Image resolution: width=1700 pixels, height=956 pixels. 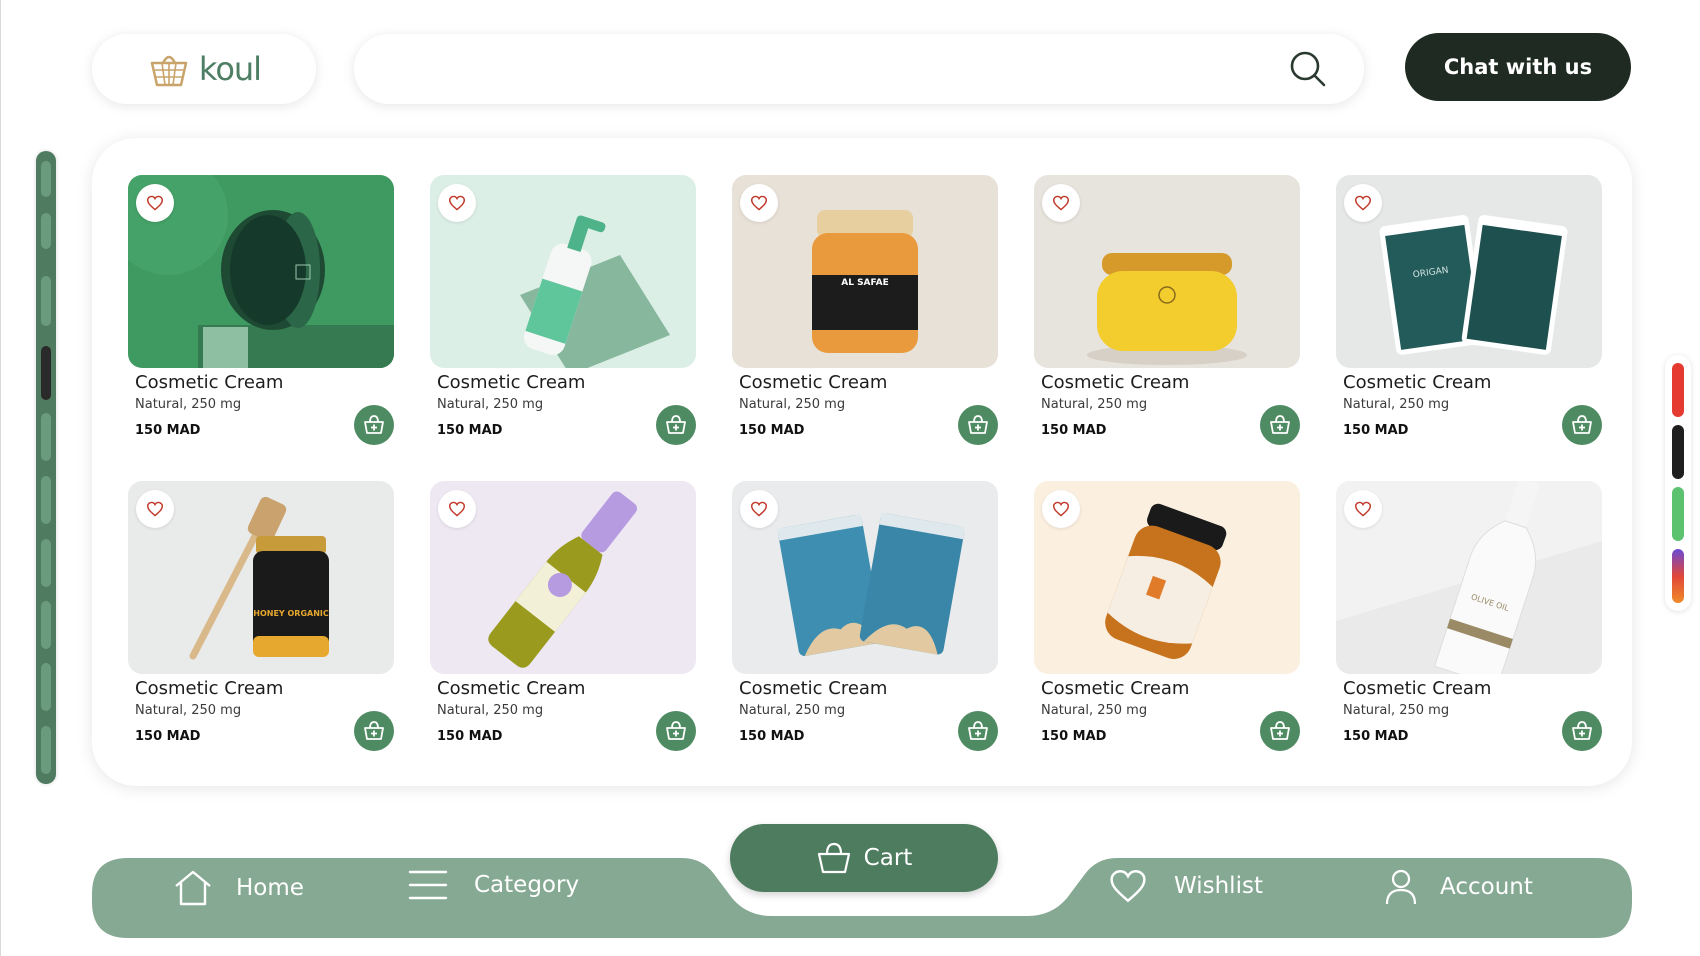 What do you see at coordinates (1486, 887) in the screenshot?
I see `nav-account-label: Account` at bounding box center [1486, 887].